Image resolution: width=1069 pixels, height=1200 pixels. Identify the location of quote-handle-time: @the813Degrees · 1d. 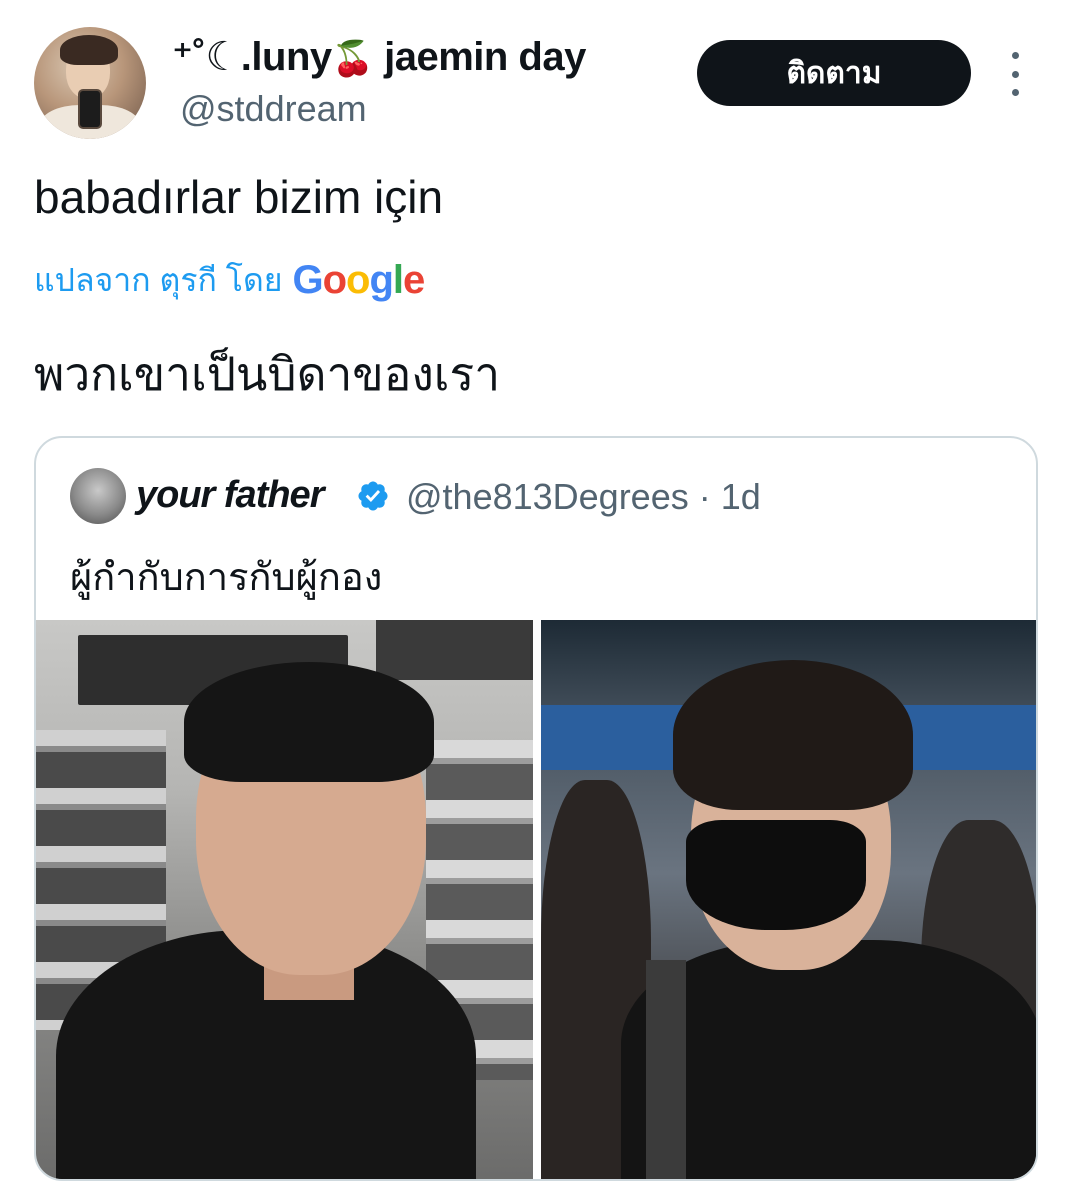
(583, 496).